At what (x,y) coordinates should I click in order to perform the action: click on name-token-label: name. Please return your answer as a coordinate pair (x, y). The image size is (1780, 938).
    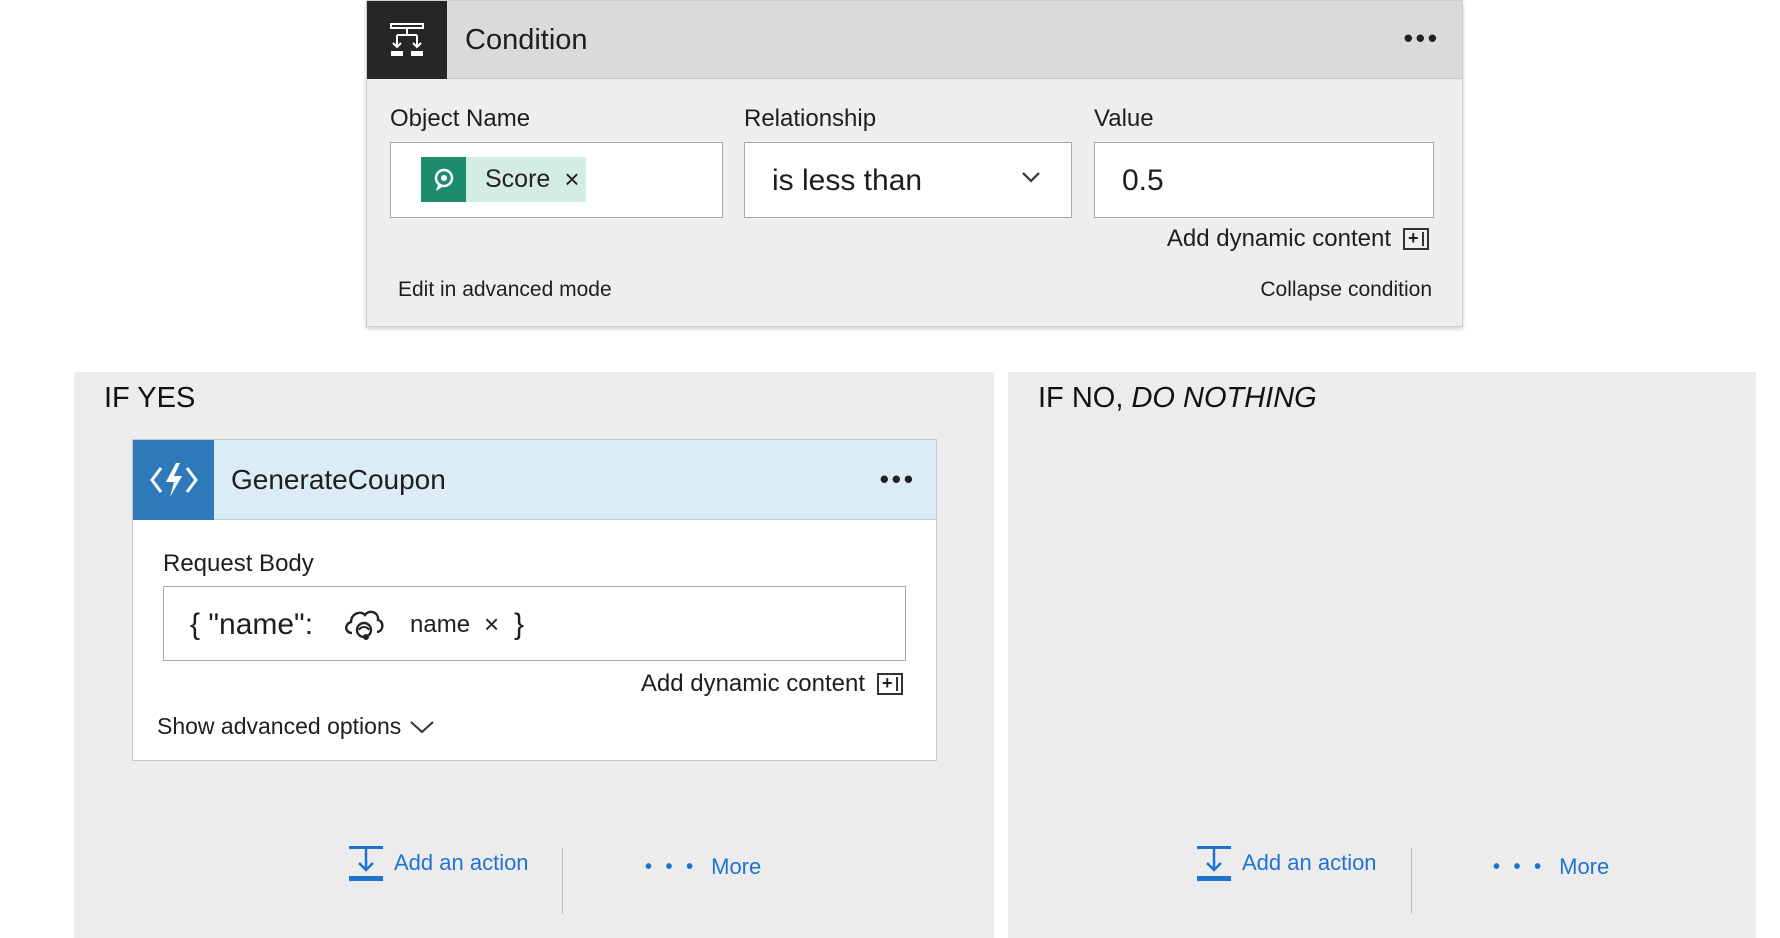
    Looking at the image, I should click on (440, 624).